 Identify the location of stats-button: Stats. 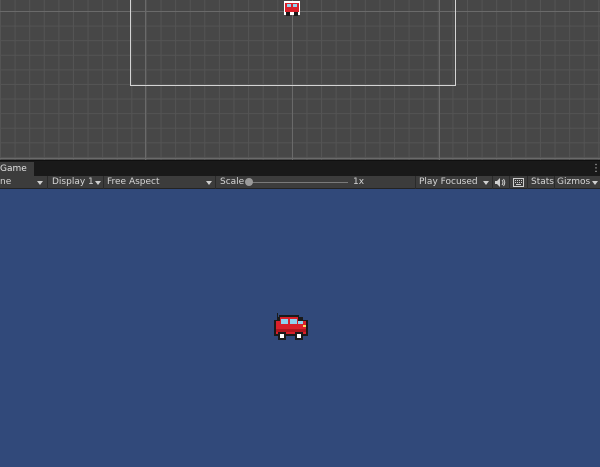
(542, 182).